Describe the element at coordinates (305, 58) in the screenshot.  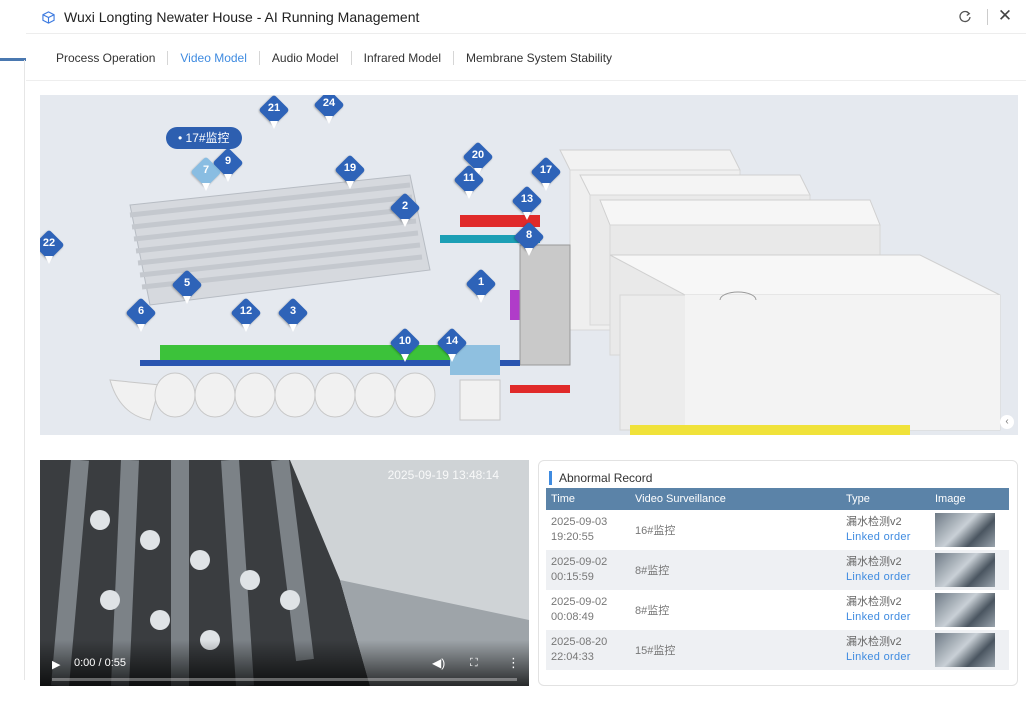
I see `tab-audio-model: Audio Model` at that location.